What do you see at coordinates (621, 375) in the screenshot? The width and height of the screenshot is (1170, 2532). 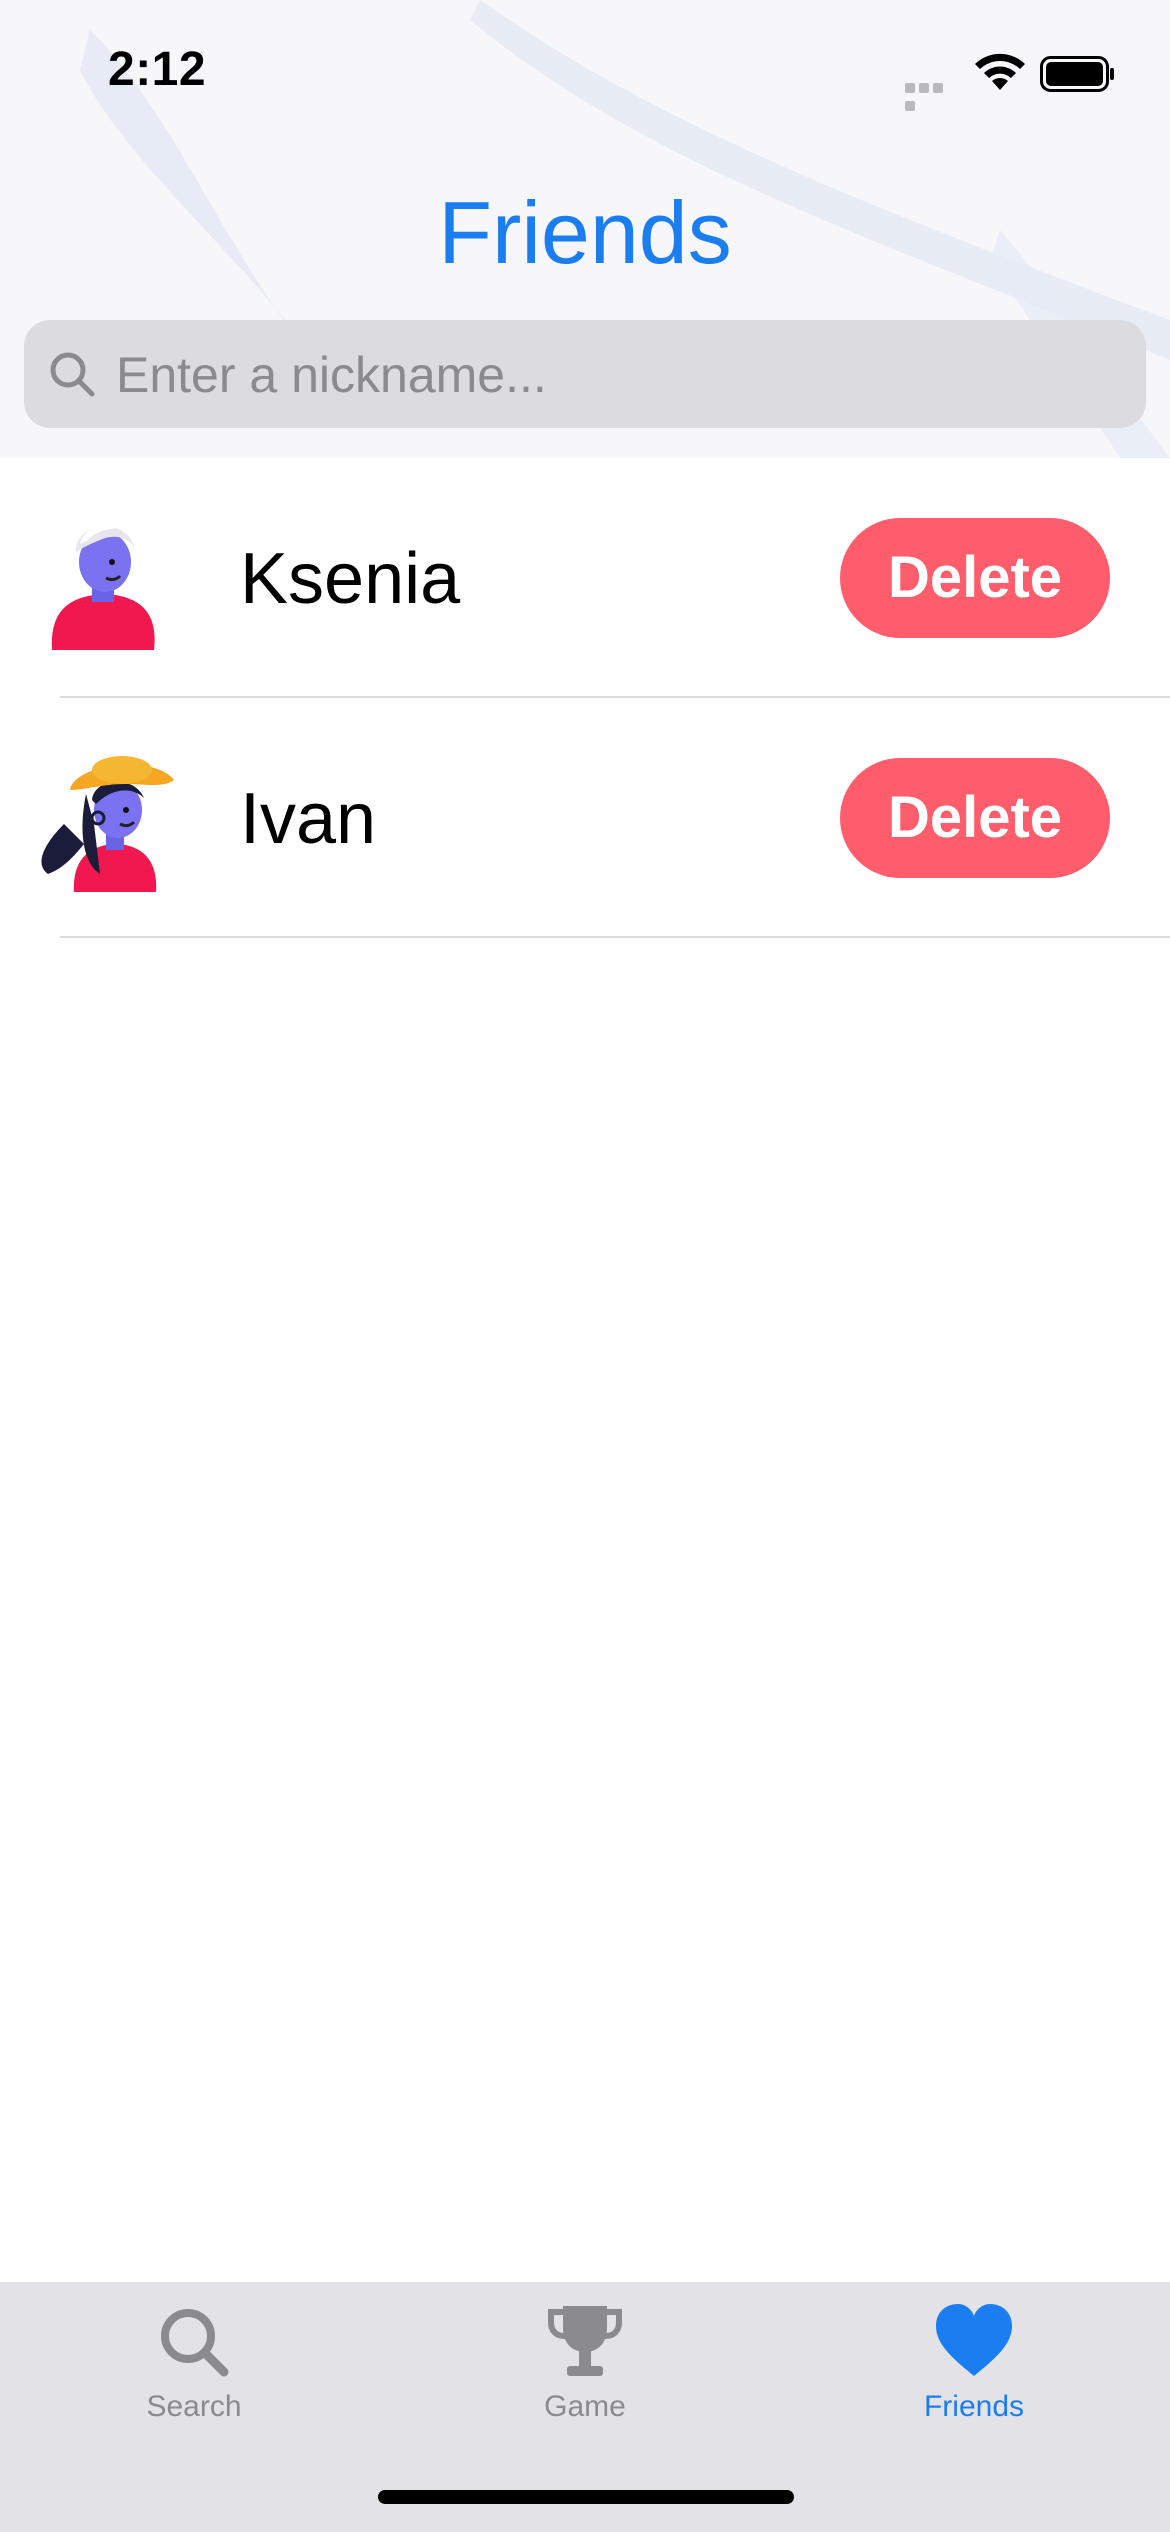 I see `nickname-search-input` at bounding box center [621, 375].